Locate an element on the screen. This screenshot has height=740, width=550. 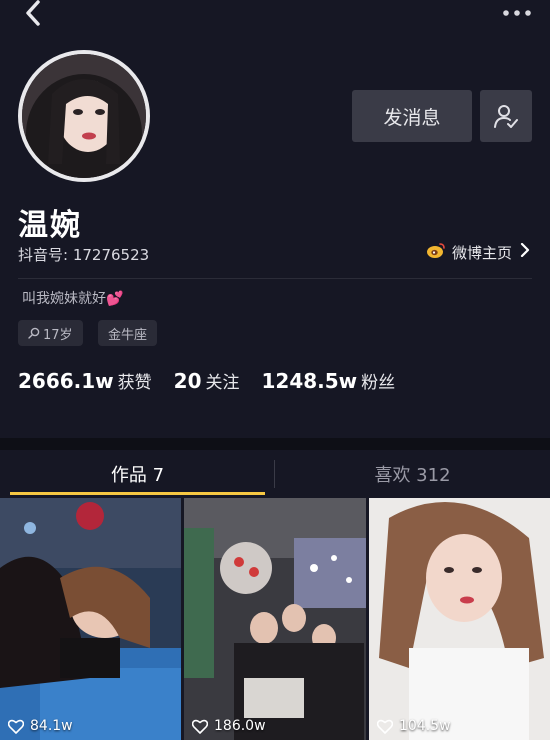
tab-works: 作品 7 is located at coordinates (137, 474).